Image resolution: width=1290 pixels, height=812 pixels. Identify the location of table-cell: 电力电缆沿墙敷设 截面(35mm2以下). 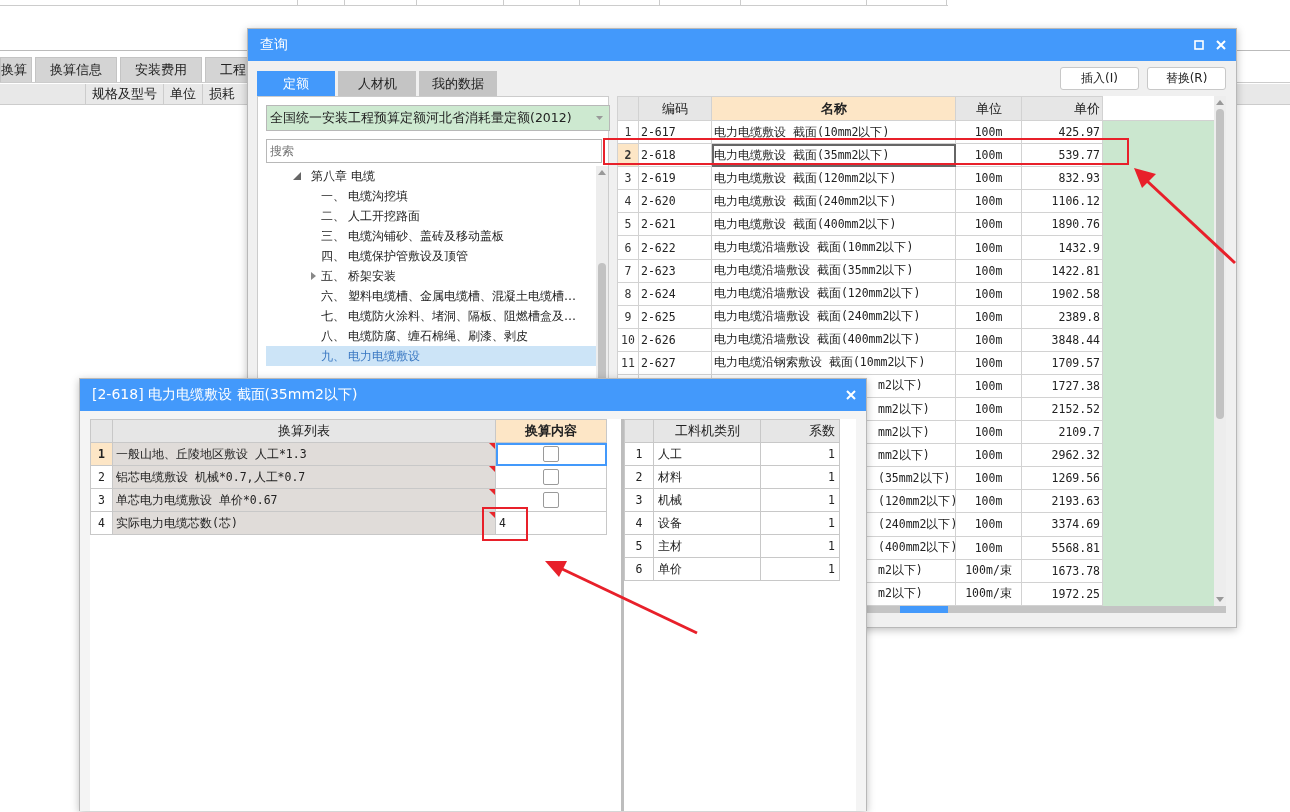
(833, 271).